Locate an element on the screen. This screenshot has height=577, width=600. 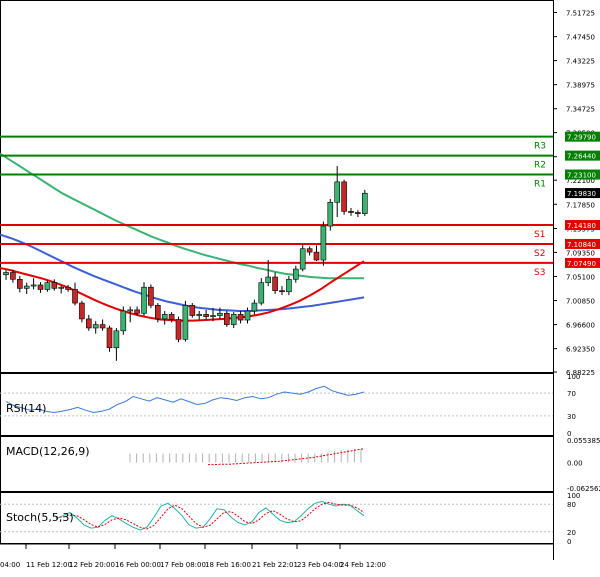
stoch-title: Stoch(5,5,3) is located at coordinates (40, 517).